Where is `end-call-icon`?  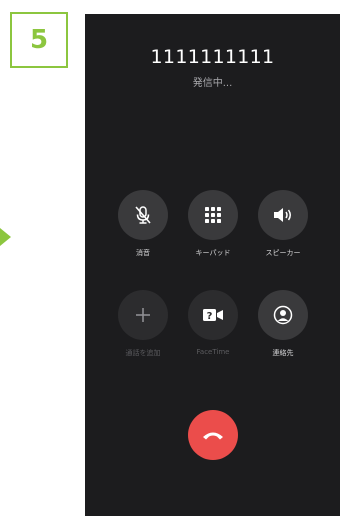
end-call-icon is located at coordinates (213, 436).